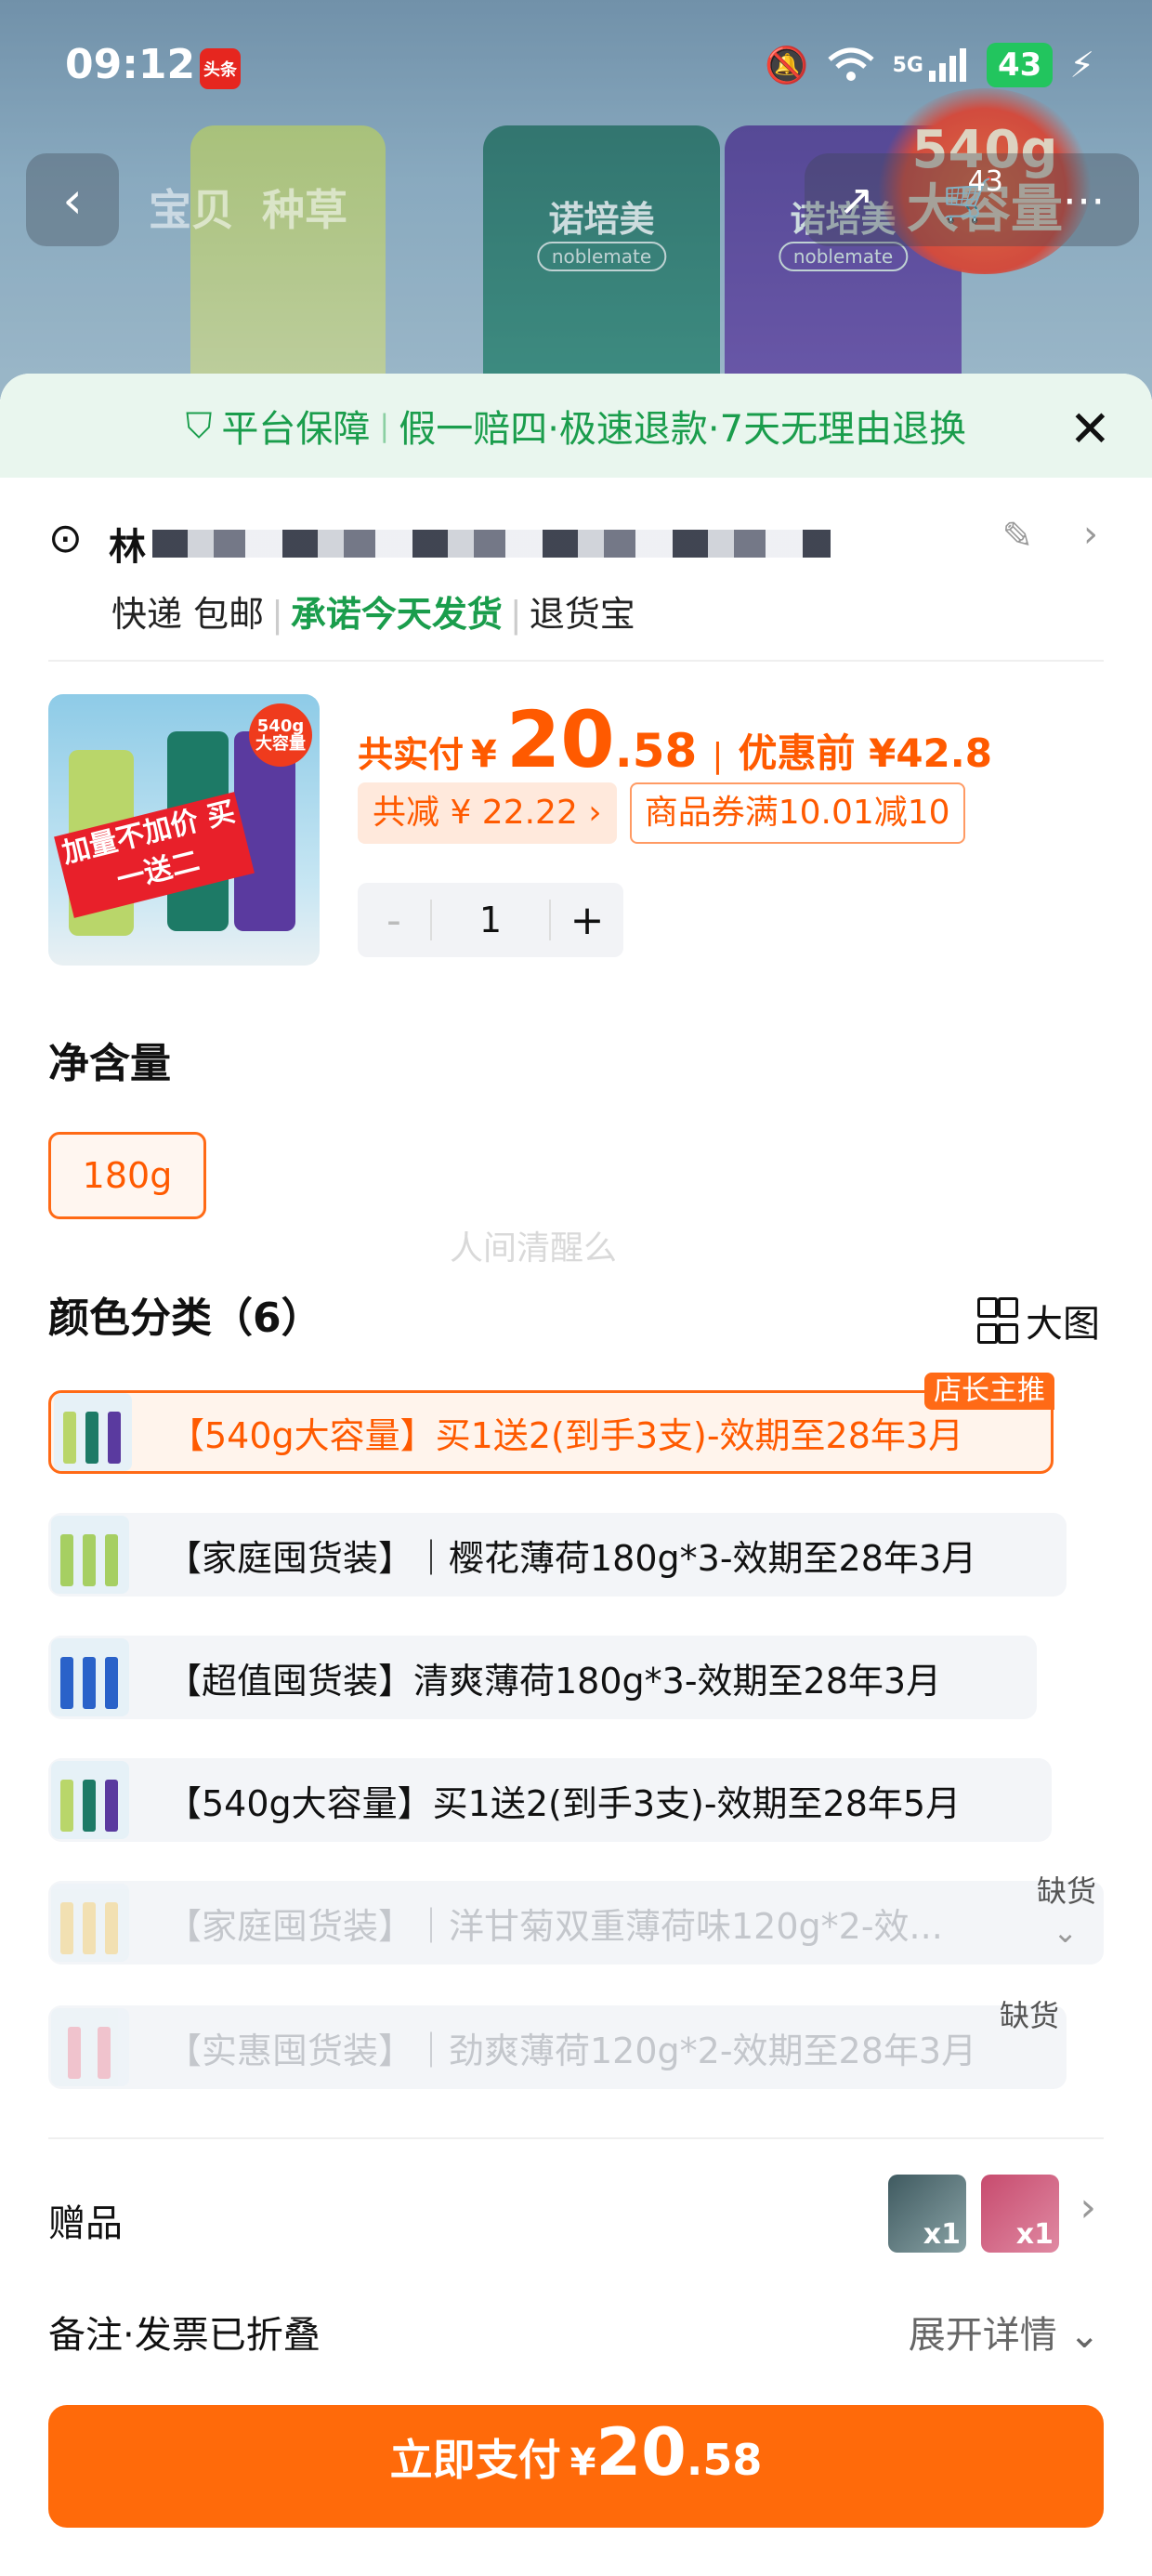 This screenshot has width=1152, height=2576. I want to click on address-mosaic, so click(492, 544).